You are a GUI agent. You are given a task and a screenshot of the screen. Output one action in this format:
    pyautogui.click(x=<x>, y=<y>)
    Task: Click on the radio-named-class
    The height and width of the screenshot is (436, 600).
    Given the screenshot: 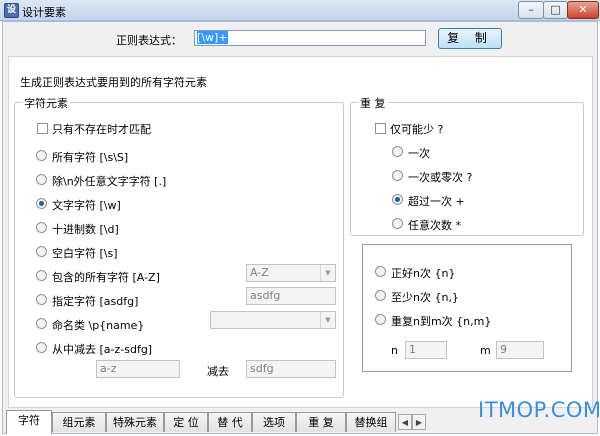 What is the action you would take?
    pyautogui.click(x=41, y=323)
    